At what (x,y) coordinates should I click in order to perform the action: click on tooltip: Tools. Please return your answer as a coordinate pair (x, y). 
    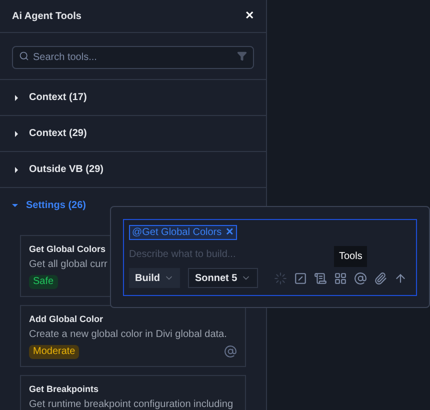
    Looking at the image, I should click on (351, 256).